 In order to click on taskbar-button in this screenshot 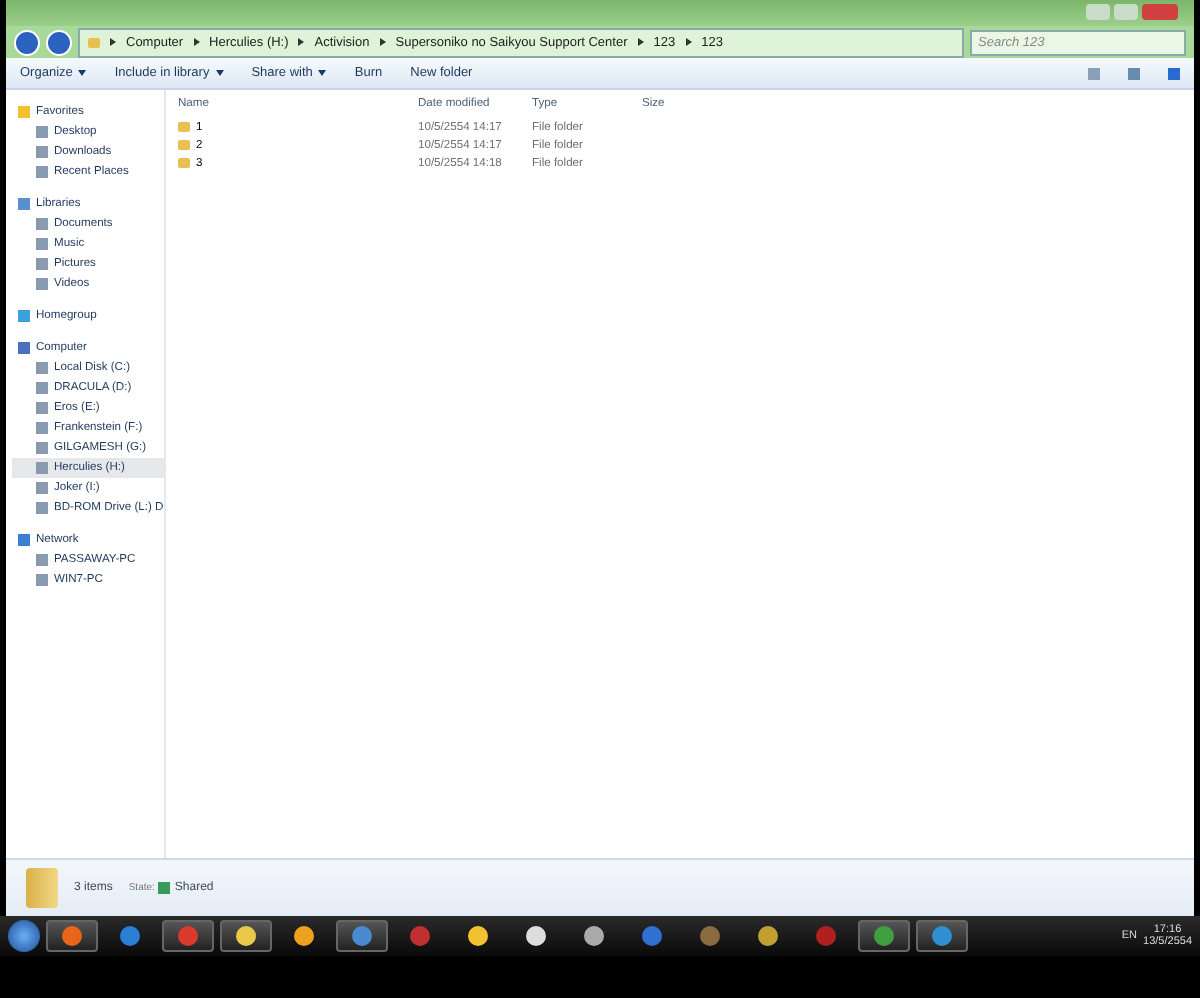, I will do `click(246, 936)`.